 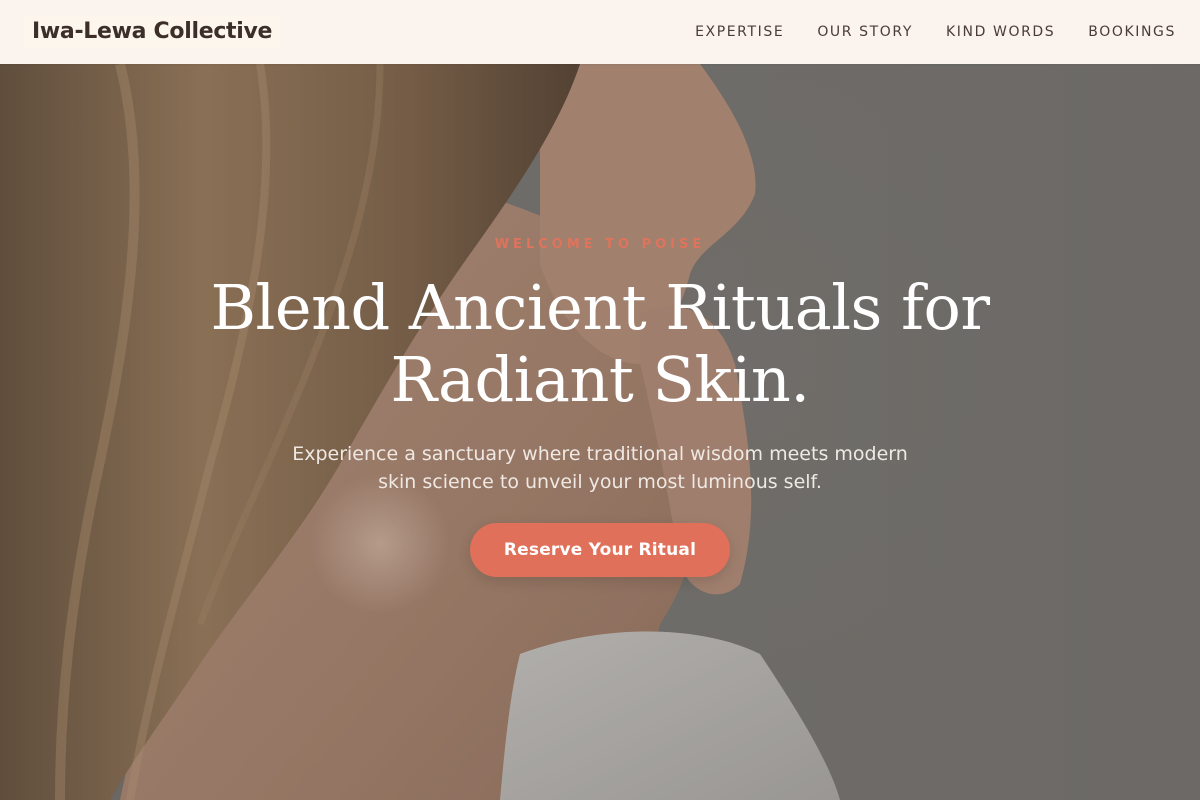 I want to click on hero-headline-line-1: Blend Ancient Rituals for, so click(x=600, y=307).